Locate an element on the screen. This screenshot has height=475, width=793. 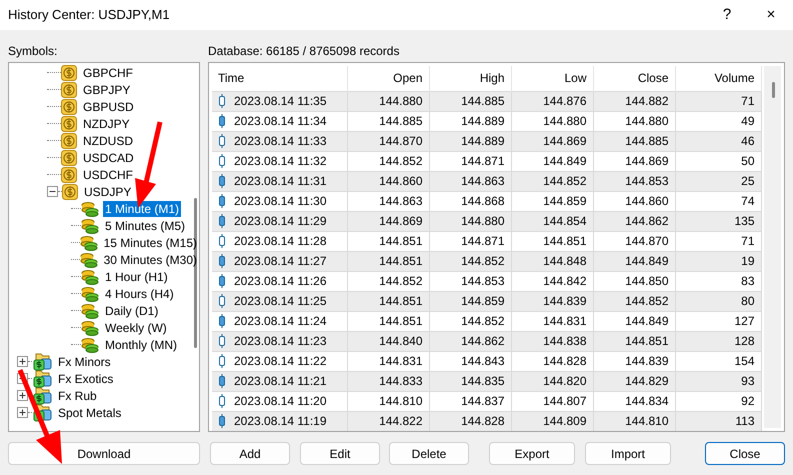
tree-item: GBPJPY is located at coordinates (106, 90).